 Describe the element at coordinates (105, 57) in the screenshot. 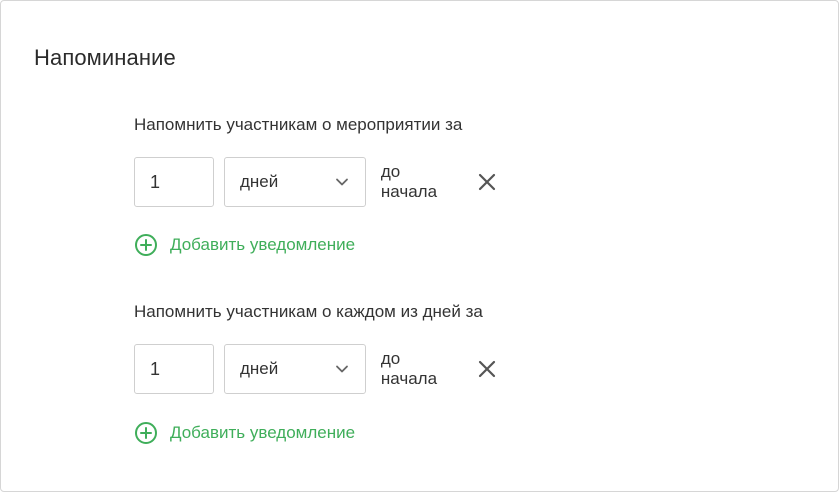

I see `card-title: Напоминание` at that location.